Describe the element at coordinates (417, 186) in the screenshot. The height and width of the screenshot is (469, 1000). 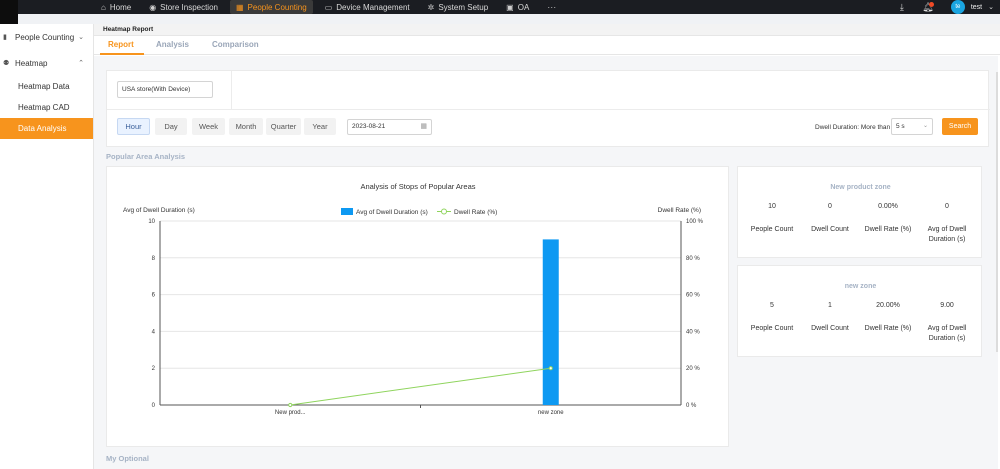
I see `chart-title: Analysis of Stops of Popular Areas` at that location.